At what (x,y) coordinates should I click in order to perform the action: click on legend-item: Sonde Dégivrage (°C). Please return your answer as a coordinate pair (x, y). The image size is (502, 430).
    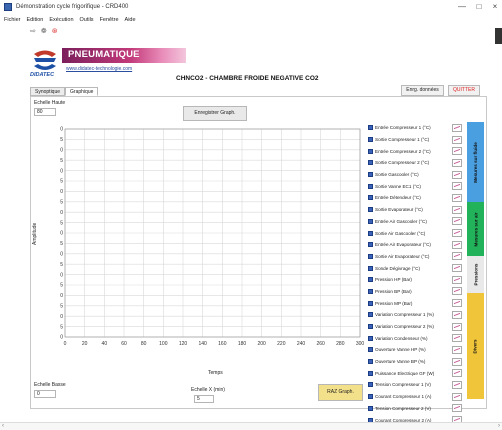
    Looking at the image, I should click on (417, 268).